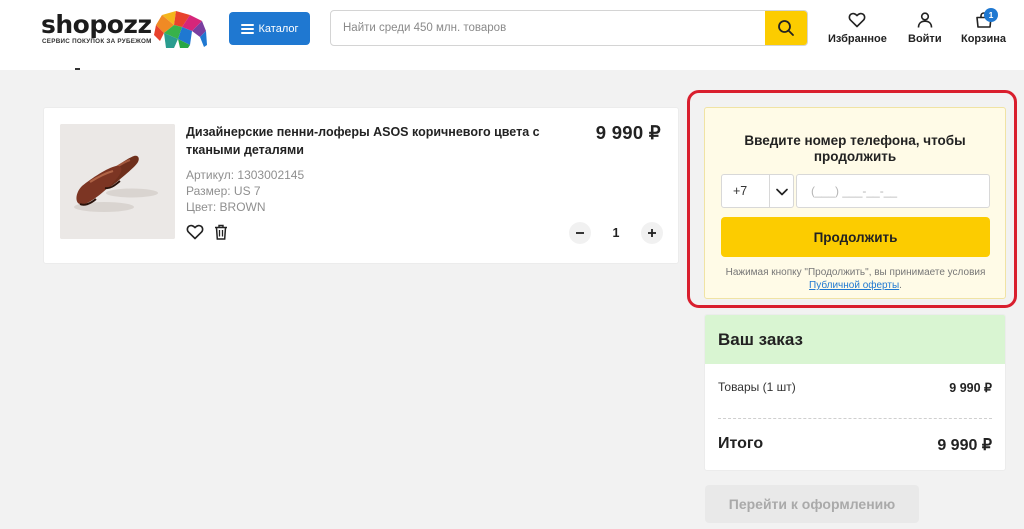  I want to click on heart-icon, so click(857, 20).